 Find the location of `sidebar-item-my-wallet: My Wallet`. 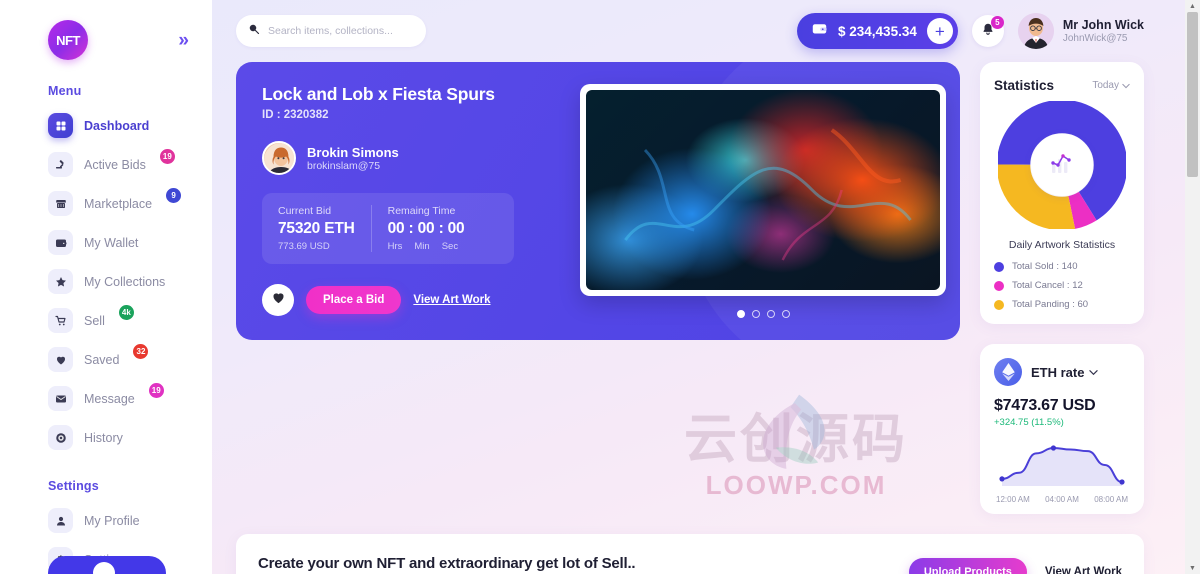

sidebar-item-my-wallet: My Wallet is located at coordinates (106, 242).